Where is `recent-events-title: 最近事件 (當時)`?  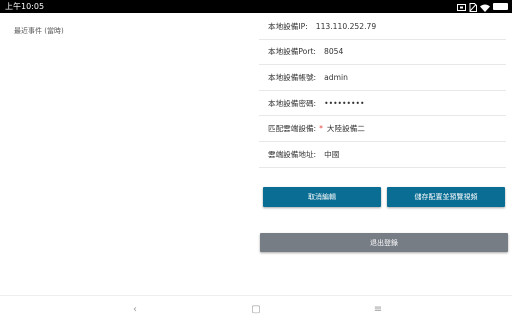
recent-events-title: 最近事件 (當時) is located at coordinates (39, 31).